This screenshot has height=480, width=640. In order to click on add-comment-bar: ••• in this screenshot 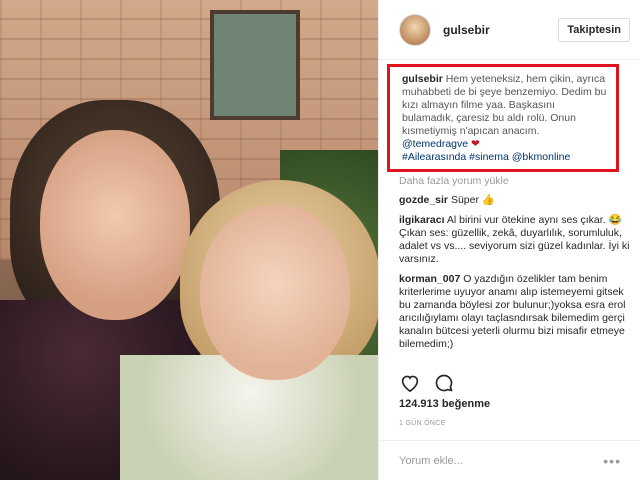, I will do `click(509, 460)`.